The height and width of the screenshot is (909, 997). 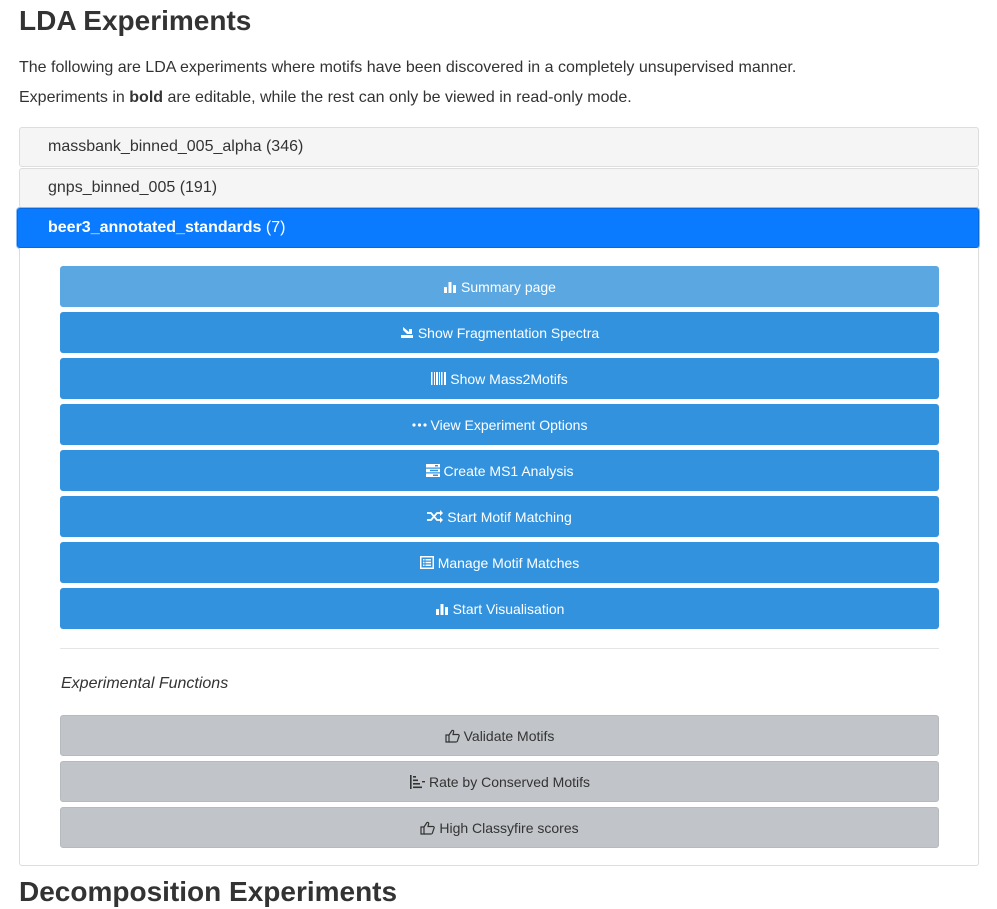 I want to click on create-ms1-analysis-button: Create MS1 Analysis, so click(x=499, y=470).